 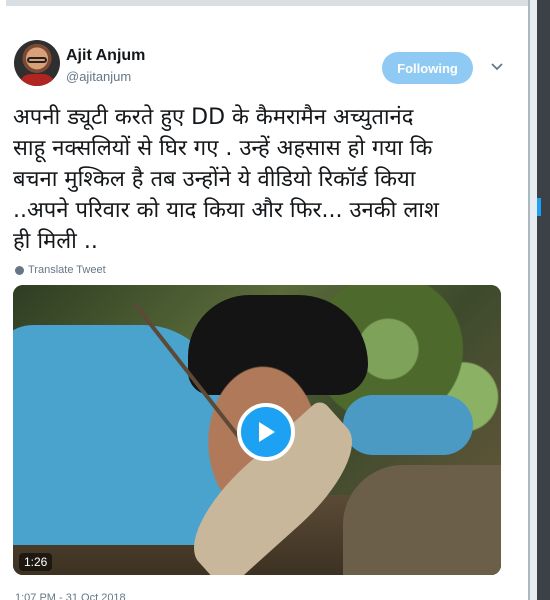 I want to click on tweet-timestamp: 1:07 PM - 31 Oct 2018, so click(x=70, y=596).